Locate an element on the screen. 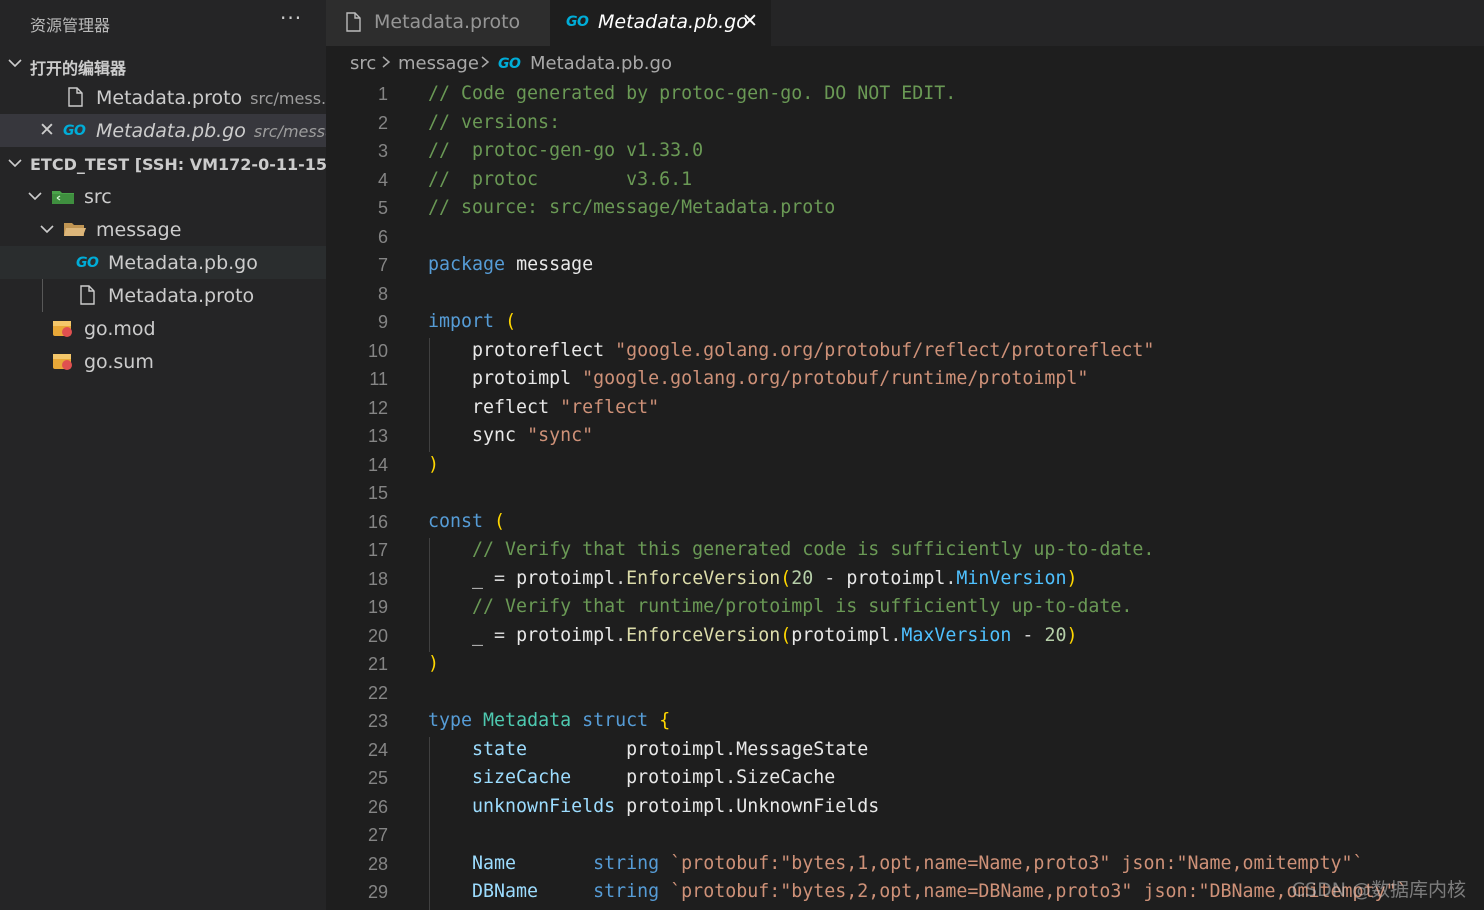  breadcrumb-item: src is located at coordinates (363, 63).